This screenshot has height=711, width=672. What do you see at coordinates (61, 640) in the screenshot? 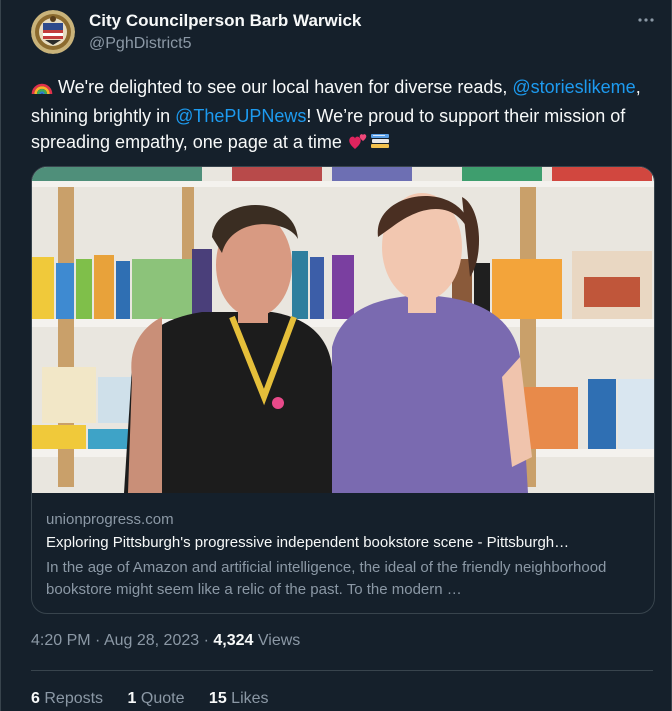
I see `tweet-time: 4:20 PM` at bounding box center [61, 640].